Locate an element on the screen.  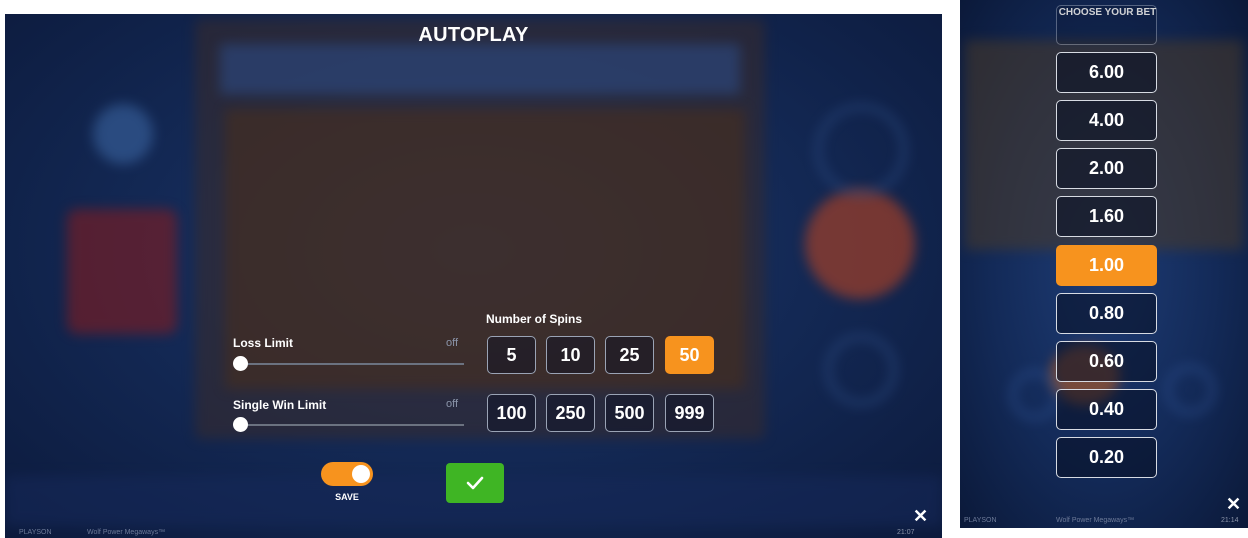
bet-option: 6.00 is located at coordinates (1106, 72).